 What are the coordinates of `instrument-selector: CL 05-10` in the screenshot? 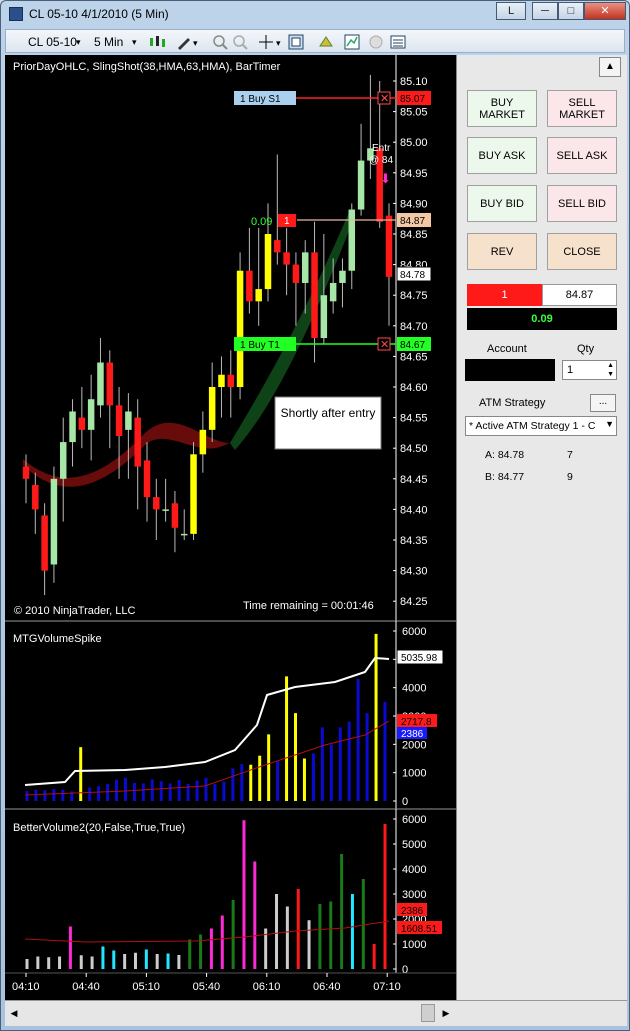 It's located at (52, 42).